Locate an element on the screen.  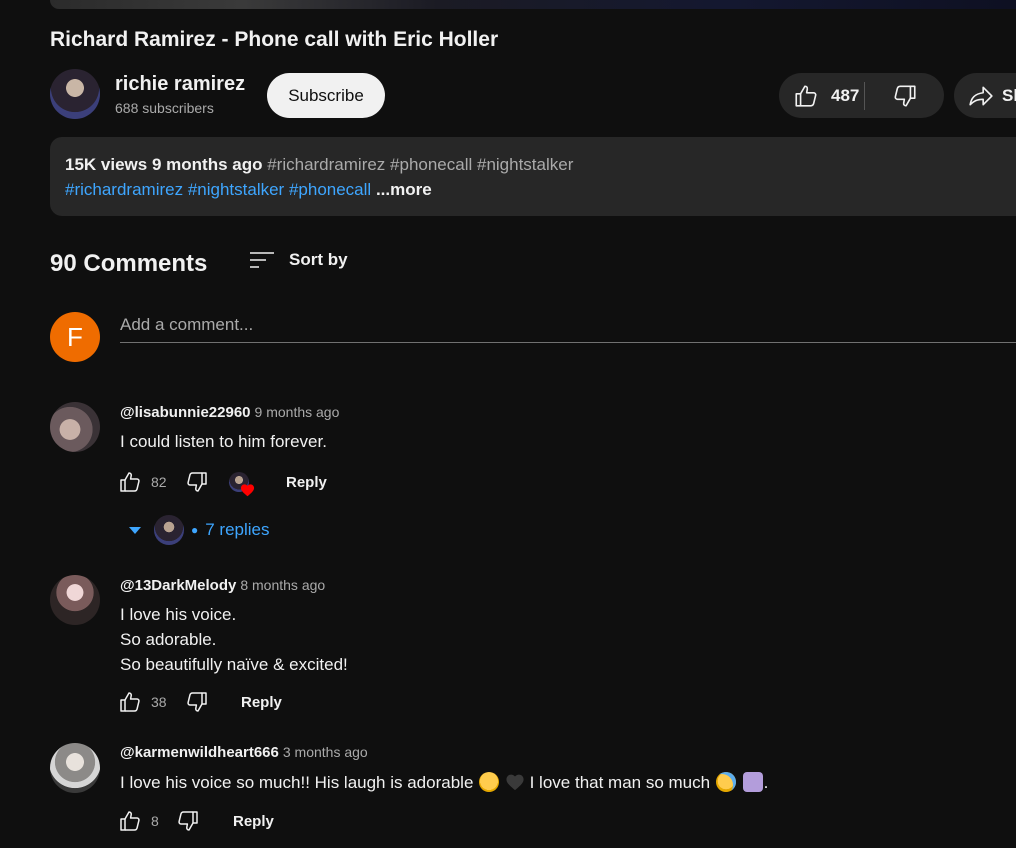
sort-by-label: Sort by is located at coordinates (318, 259).